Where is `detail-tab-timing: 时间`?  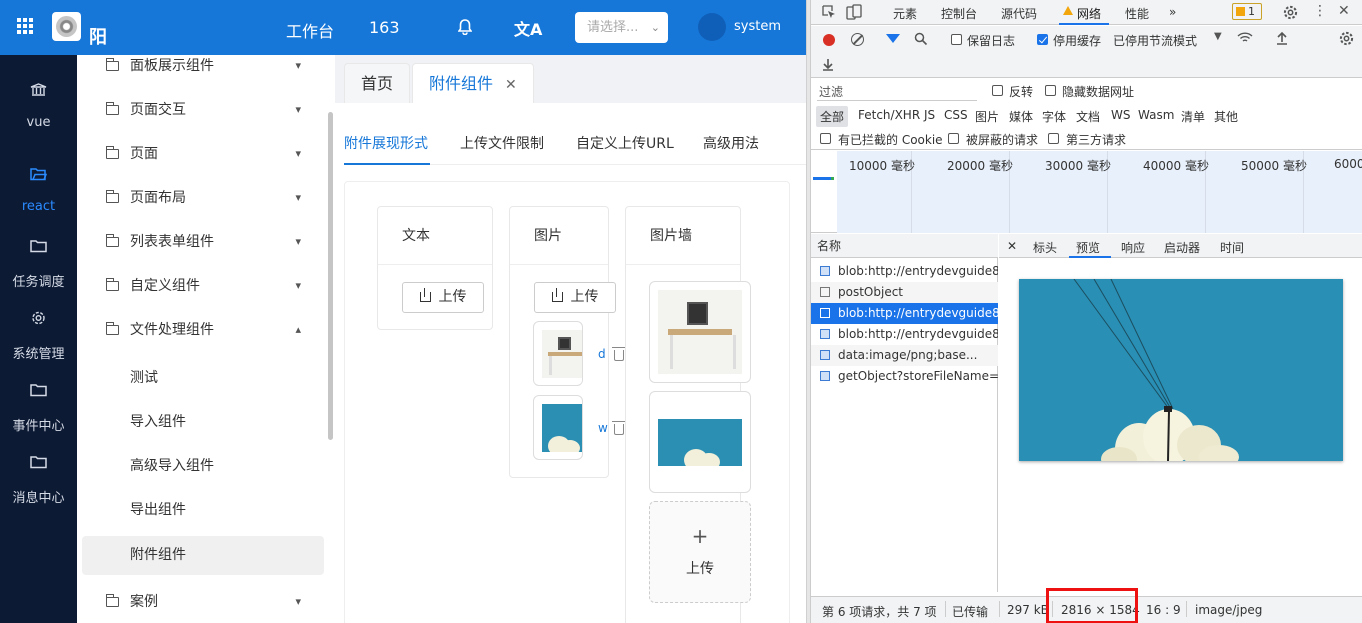
detail-tab-timing: 时间 is located at coordinates (1232, 247).